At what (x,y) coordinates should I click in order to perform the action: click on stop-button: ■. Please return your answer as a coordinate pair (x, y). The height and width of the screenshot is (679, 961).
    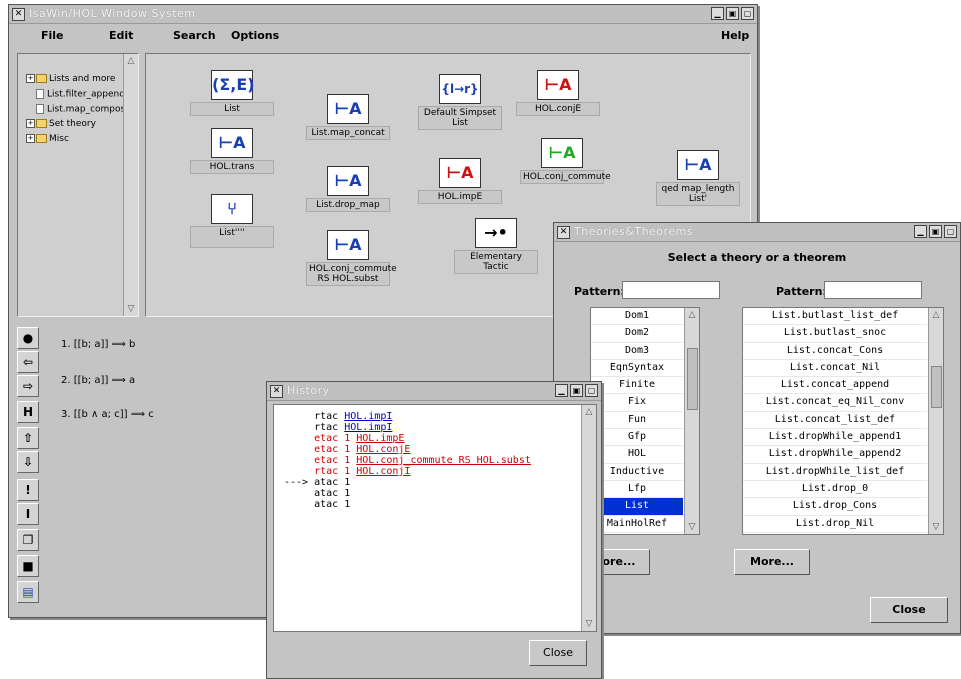
    Looking at the image, I should click on (28, 566).